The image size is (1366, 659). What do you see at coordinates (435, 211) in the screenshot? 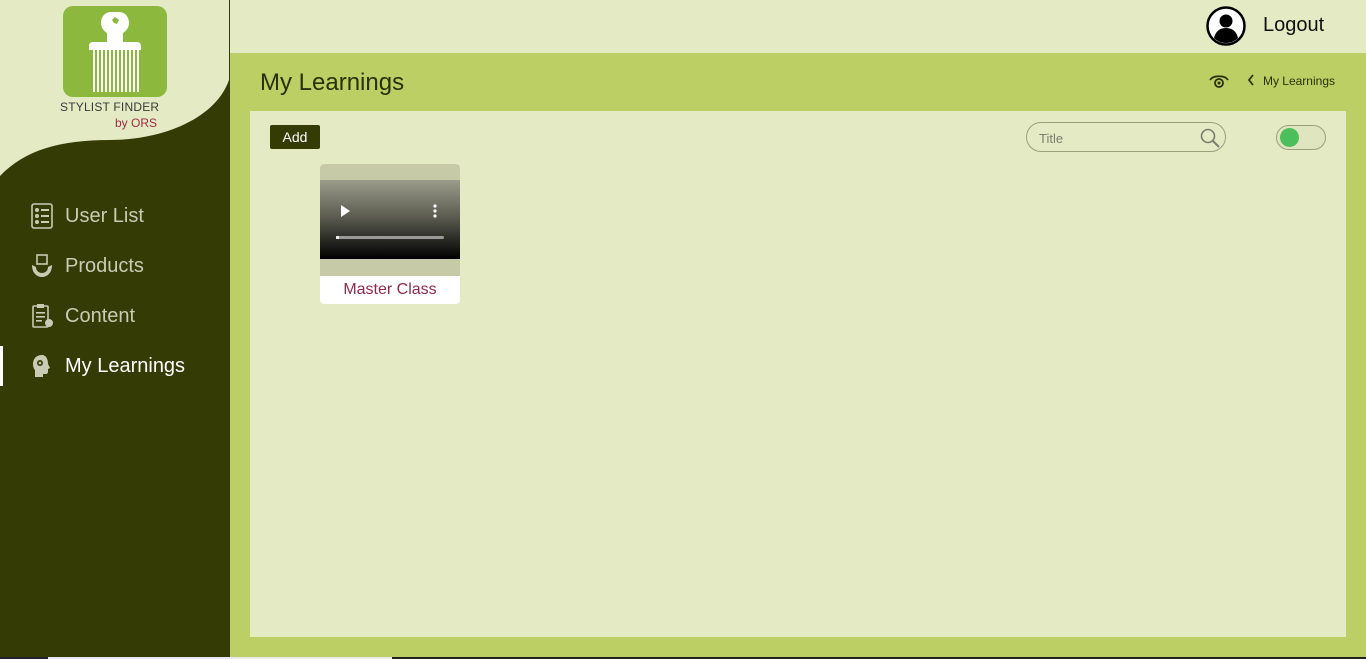
I see `more-options-icon` at bounding box center [435, 211].